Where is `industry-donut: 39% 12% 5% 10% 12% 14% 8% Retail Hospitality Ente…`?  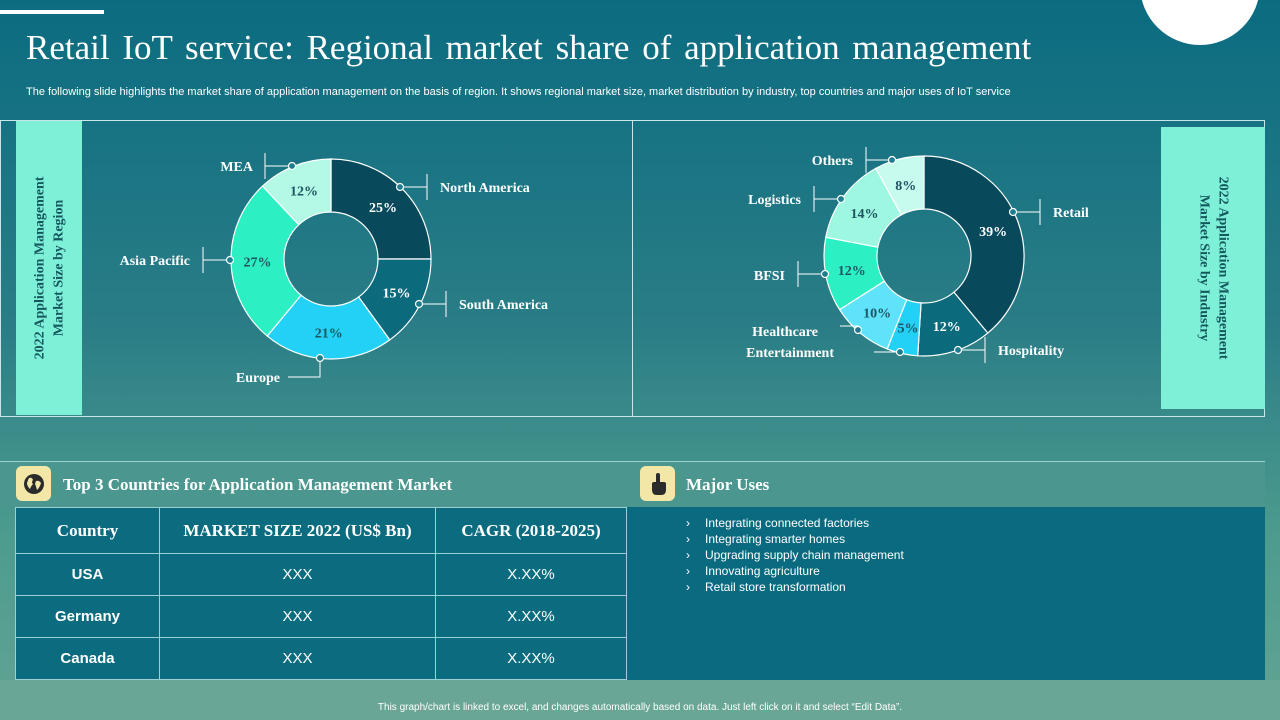
industry-donut: 39% 12% 5% 10% 12% 14% 8% Retail Hospitality Ente… is located at coordinates (917, 255).